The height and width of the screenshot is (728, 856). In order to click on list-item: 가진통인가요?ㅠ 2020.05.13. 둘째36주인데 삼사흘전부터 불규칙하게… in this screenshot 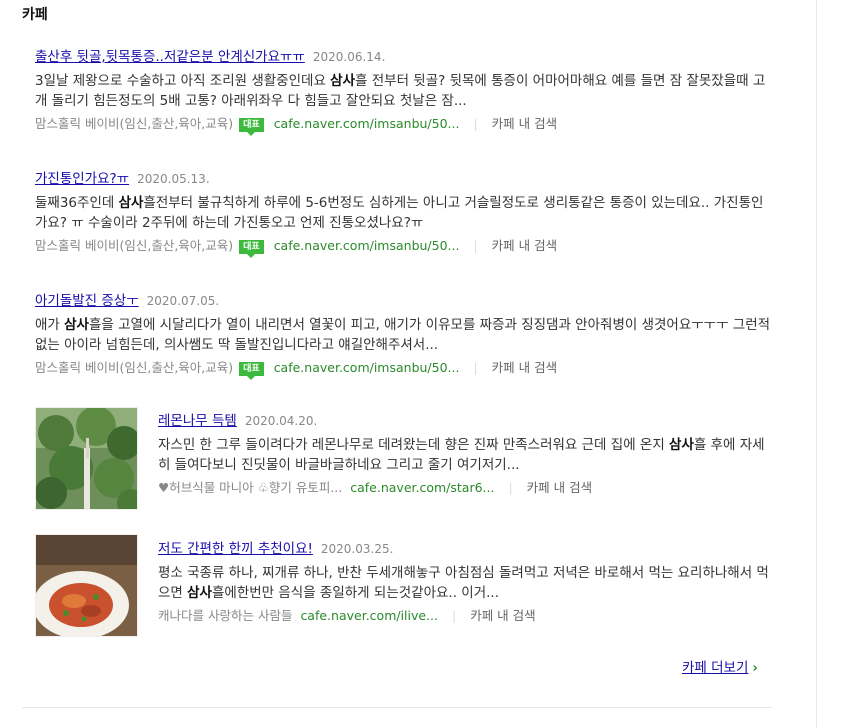, I will do `click(405, 213)`.